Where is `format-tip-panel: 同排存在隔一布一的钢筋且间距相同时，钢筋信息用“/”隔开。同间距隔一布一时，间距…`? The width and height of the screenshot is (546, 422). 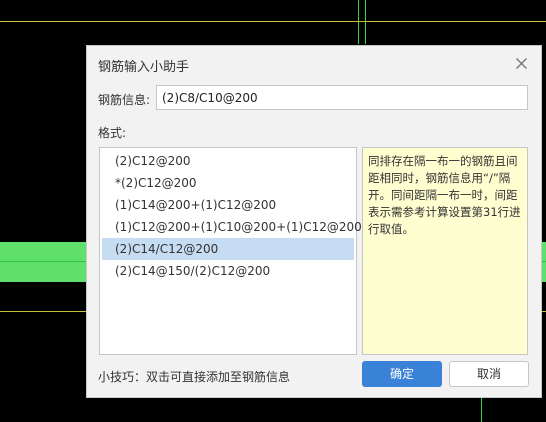 format-tip-panel: 同排存在隔一布一的钢筋且间距相同时，钢筋信息用“/”隔开。同间距隔一布一时，间距… is located at coordinates (445, 251).